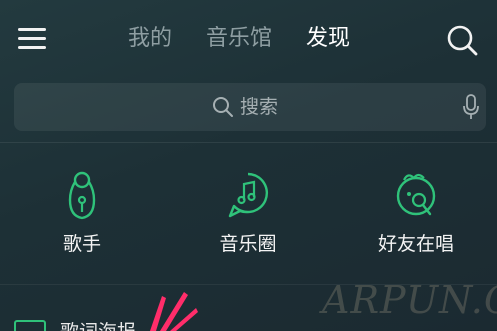 The image size is (497, 331). I want to click on search-input: 搜索, so click(250, 107).